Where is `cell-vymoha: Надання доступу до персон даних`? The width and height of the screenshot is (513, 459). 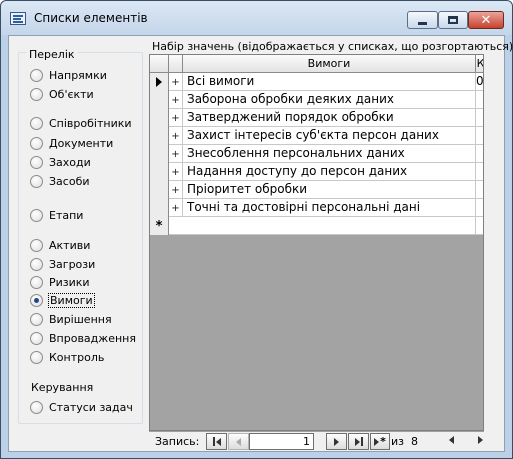
cell-vymoha: Надання доступу до персон даних is located at coordinates (330, 172).